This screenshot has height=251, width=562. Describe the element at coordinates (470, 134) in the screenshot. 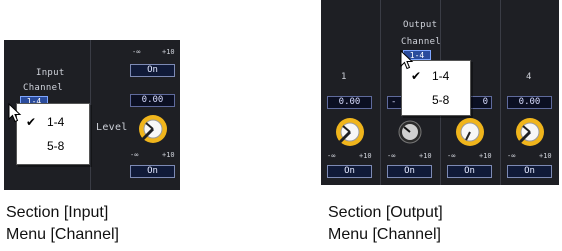

I see `channel-3-knob` at that location.